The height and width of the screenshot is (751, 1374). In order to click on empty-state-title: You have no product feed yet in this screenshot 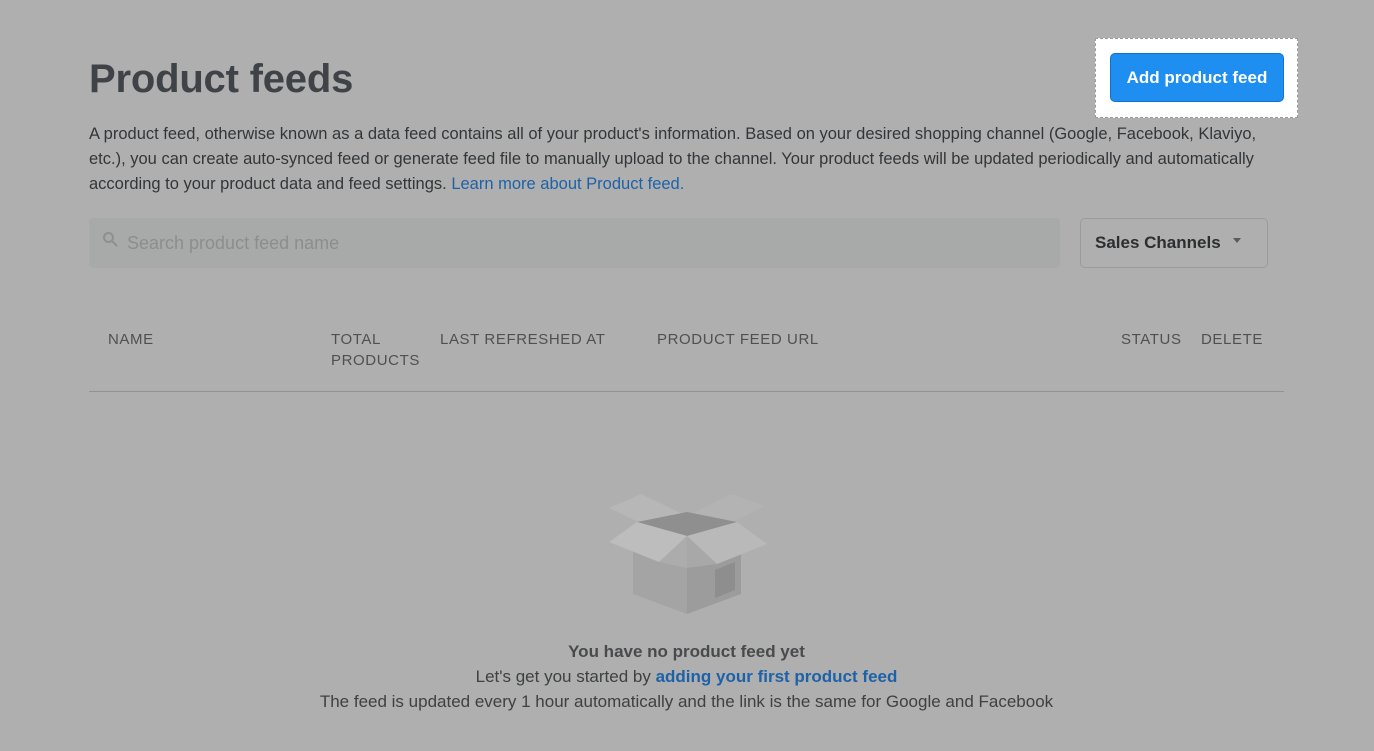, I will do `click(686, 651)`.